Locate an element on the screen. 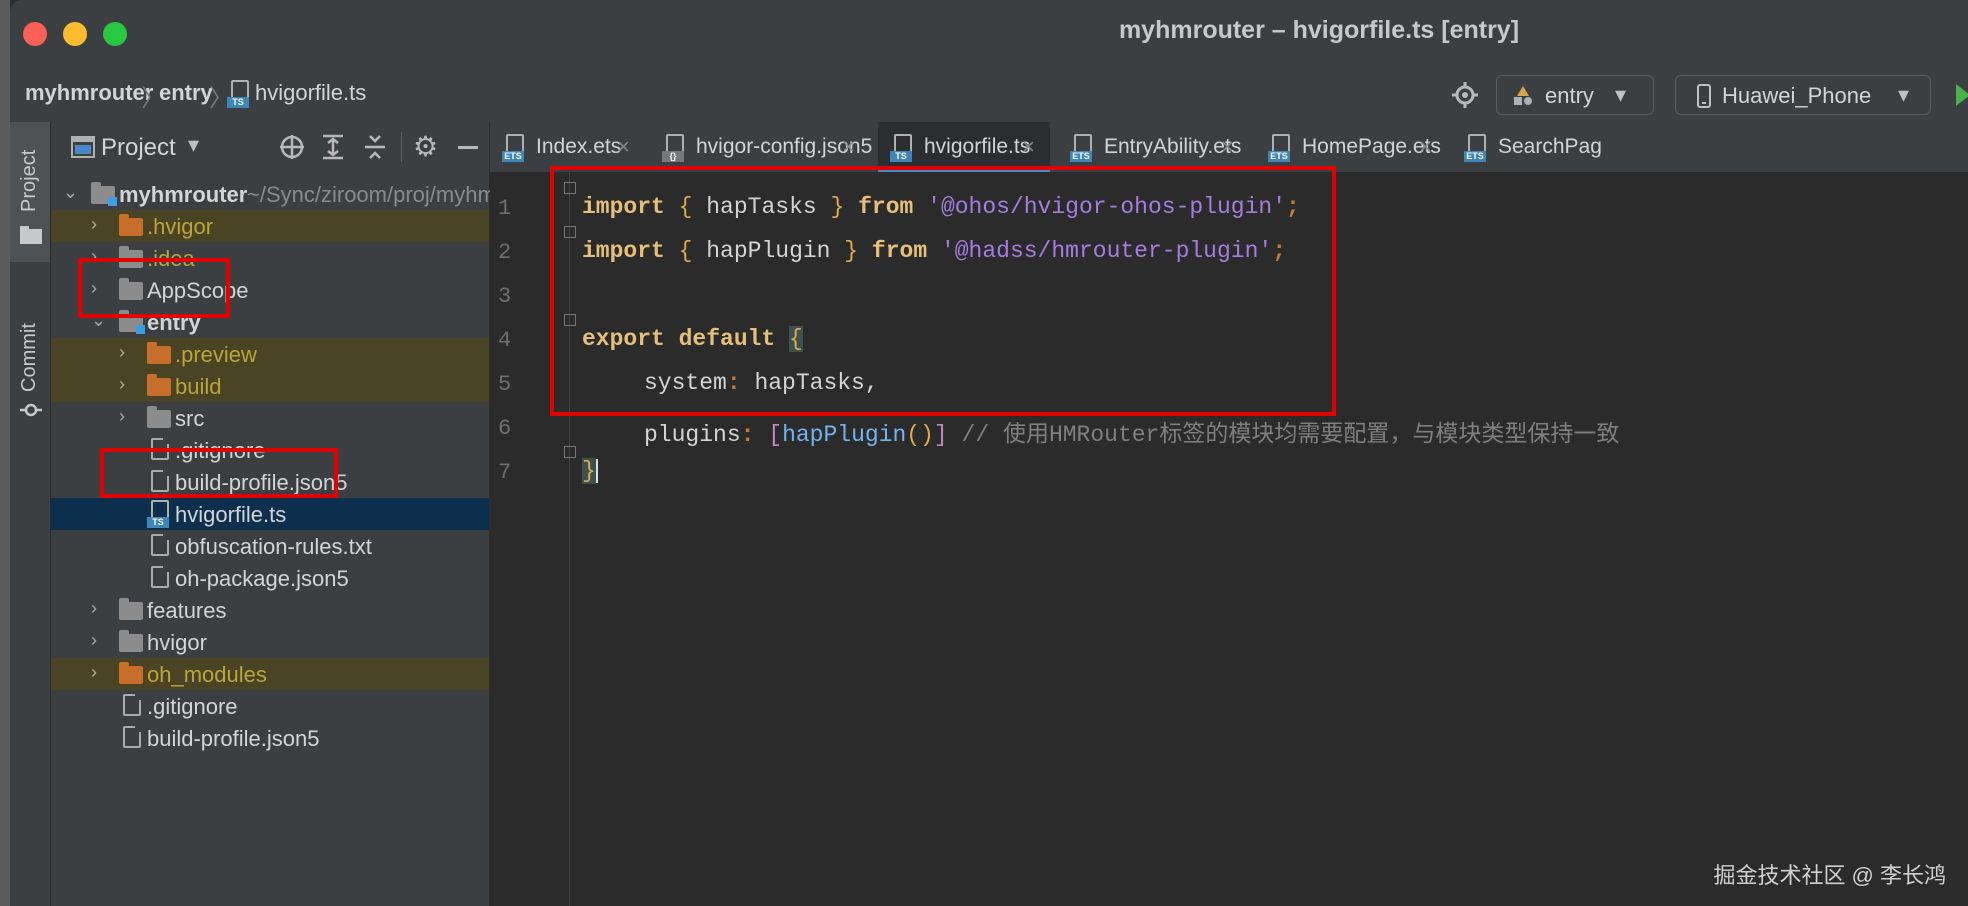 This screenshot has width=1968, height=906. tree-item-oh-package: oh-package.json5 is located at coordinates (270, 578).